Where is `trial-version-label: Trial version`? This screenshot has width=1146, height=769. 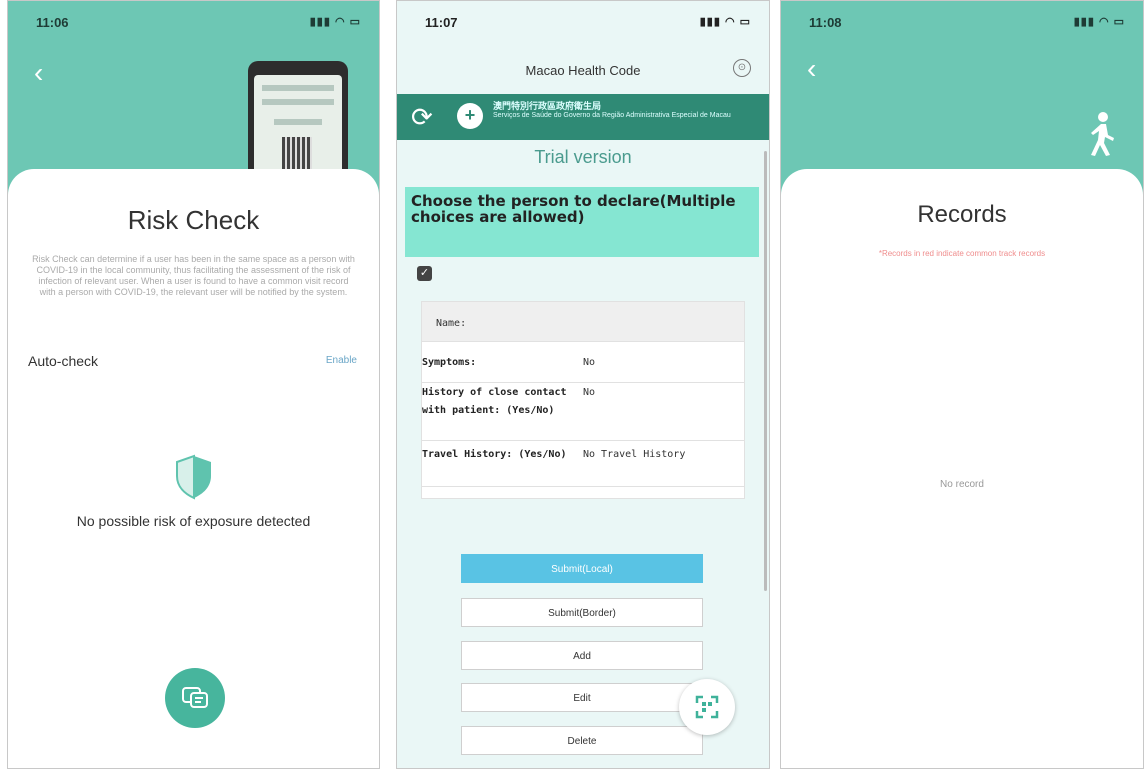 trial-version-label: Trial version is located at coordinates (583, 157).